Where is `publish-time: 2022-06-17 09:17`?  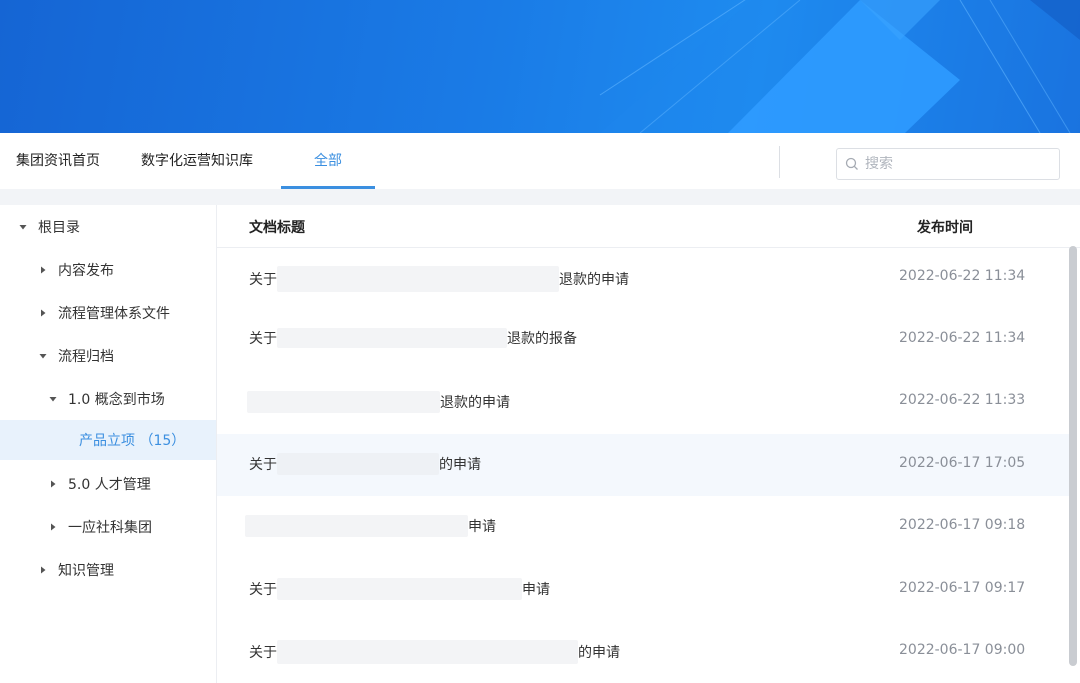 publish-time: 2022-06-17 09:17 is located at coordinates (962, 588).